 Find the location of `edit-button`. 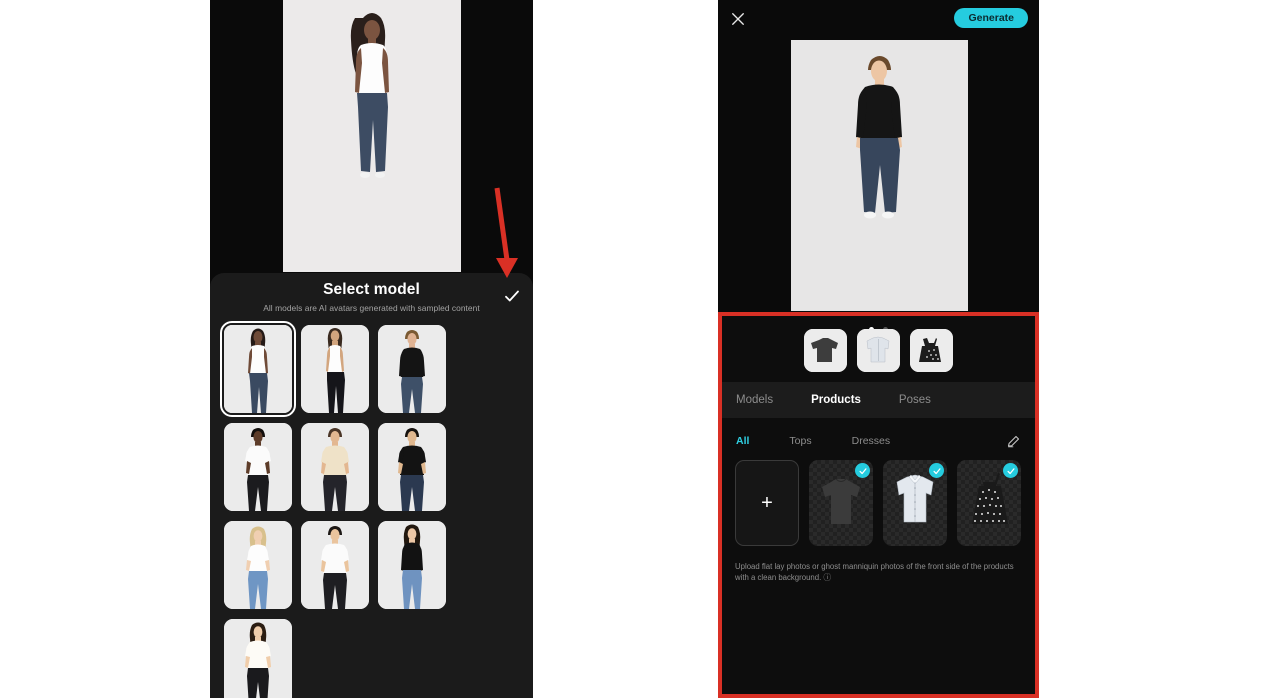

edit-button is located at coordinates (1013, 441).